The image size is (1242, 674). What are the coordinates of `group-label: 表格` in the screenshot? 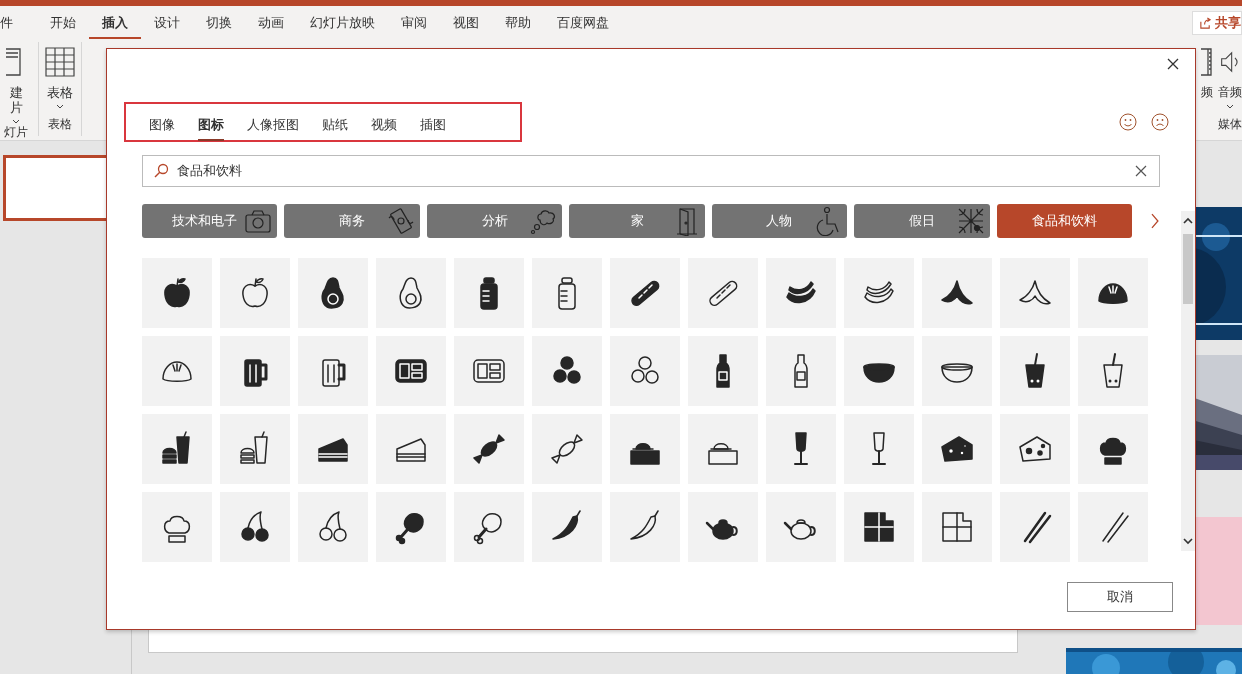 It's located at (60, 124).